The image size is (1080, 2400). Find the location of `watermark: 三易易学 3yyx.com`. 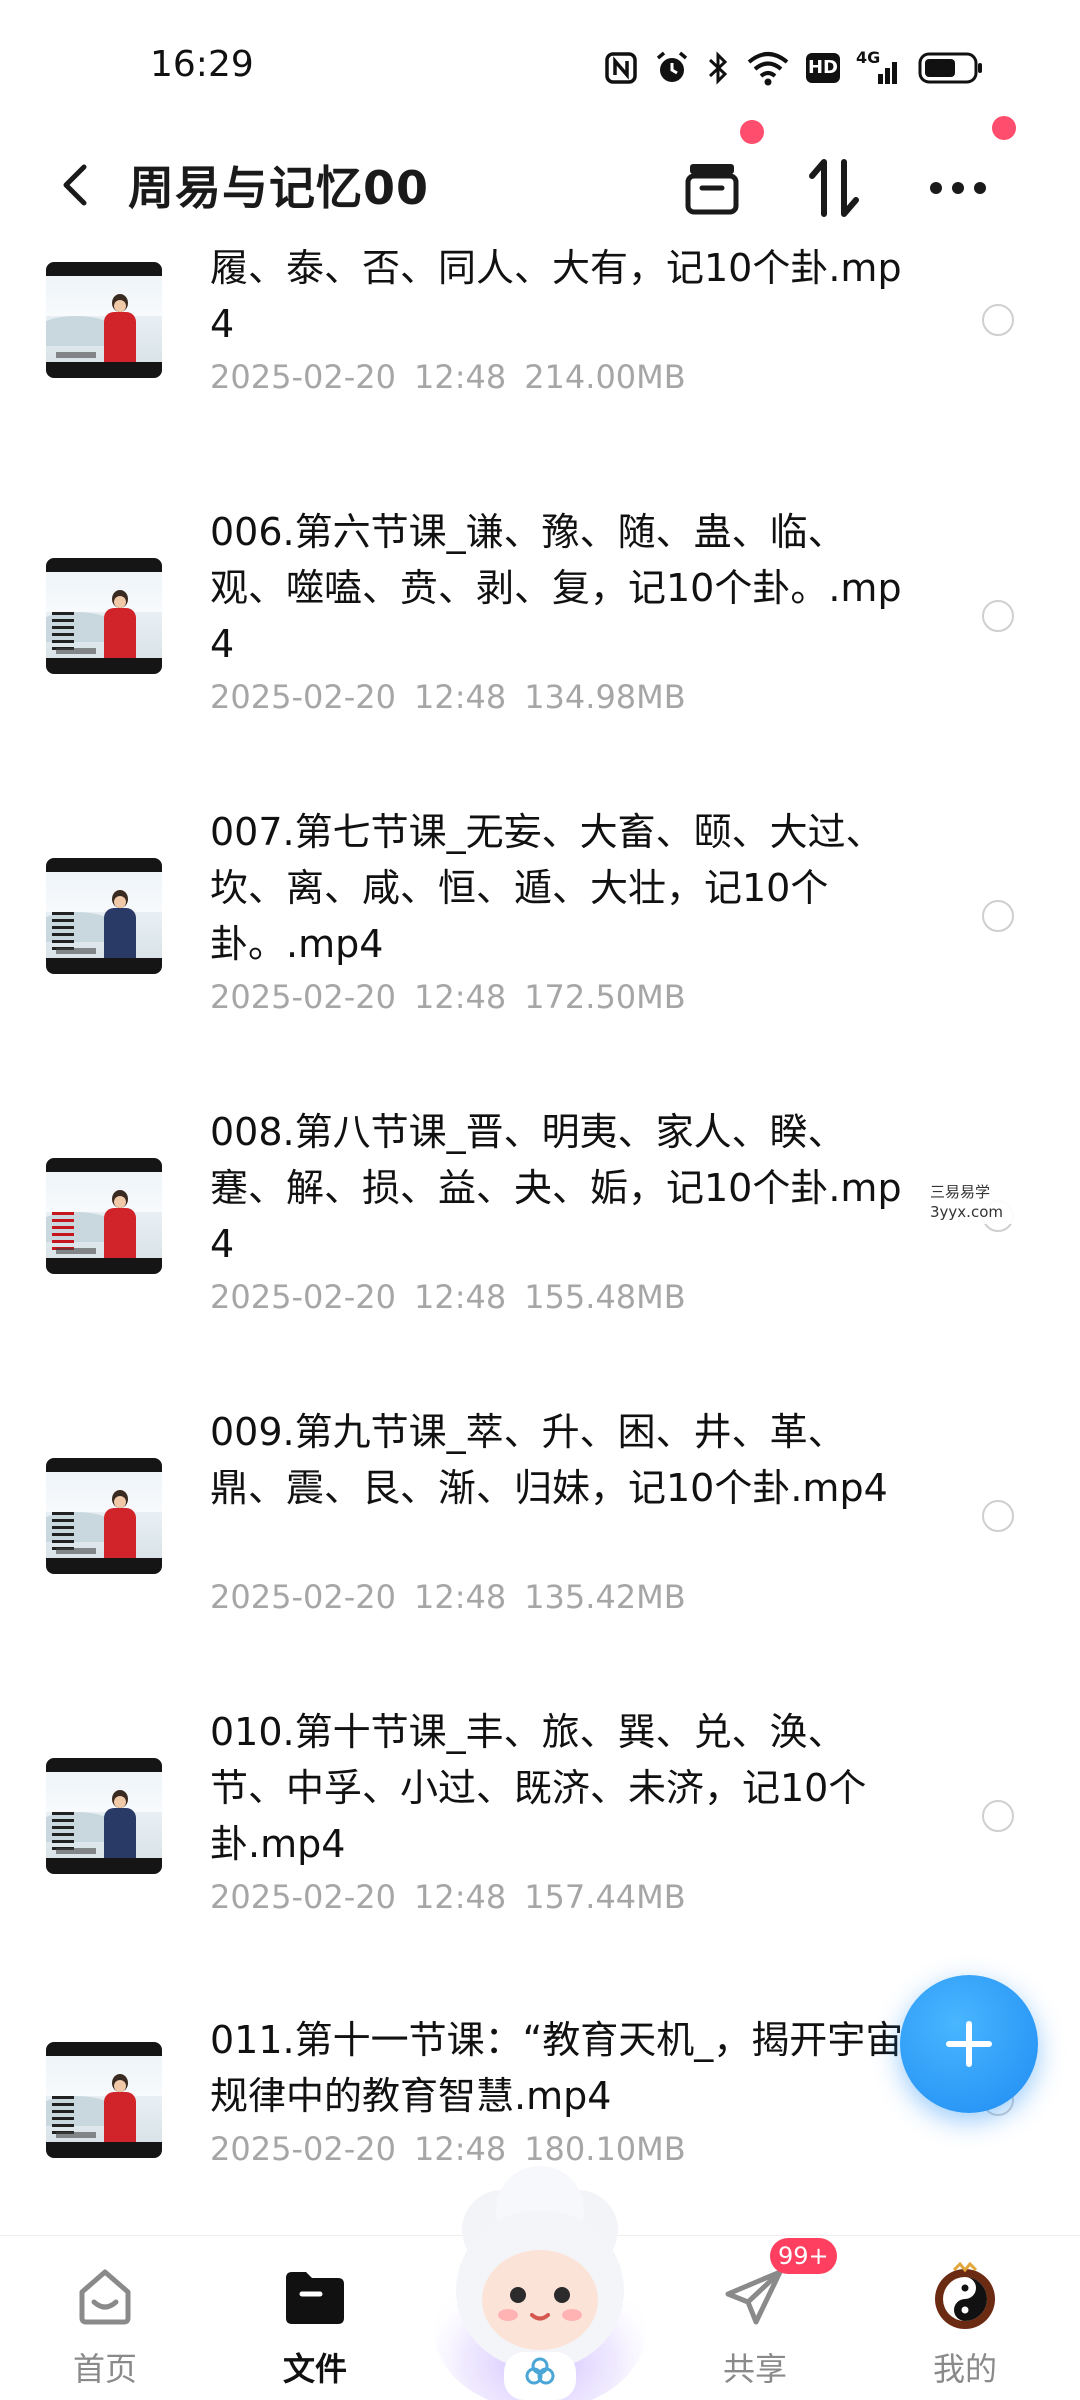

watermark: 三易易学 3yyx.com is located at coordinates (986, 1202).